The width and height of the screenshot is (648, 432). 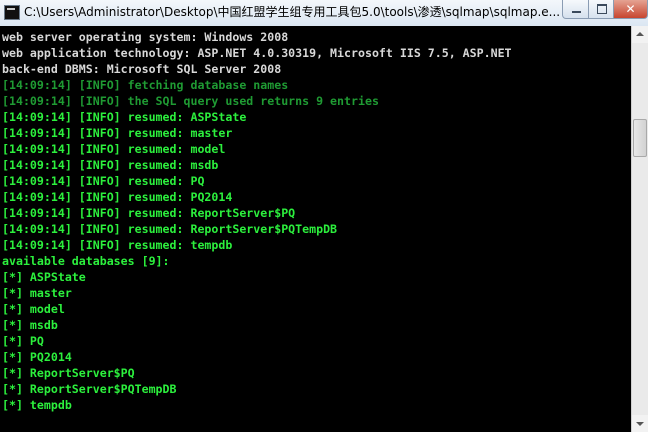 I want to click on console-line: [14:09:14] [INFO] resumed: PQ2014, so click(x=117, y=197).